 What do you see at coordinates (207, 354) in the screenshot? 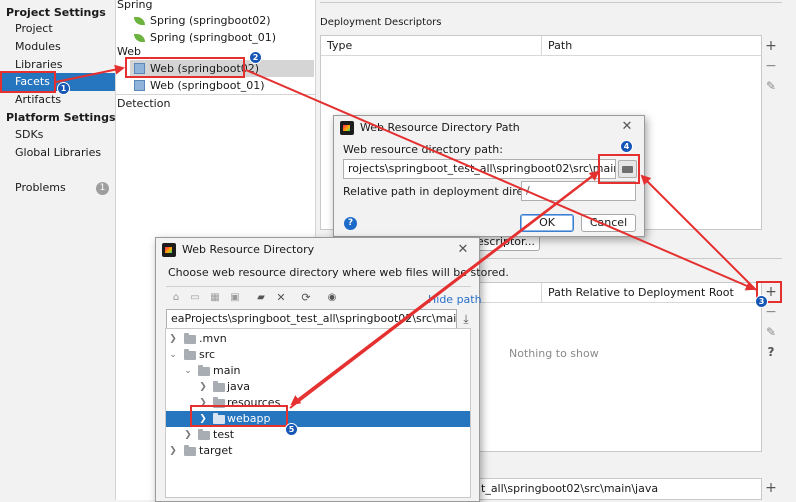
I see `tree-row-label: src` at bounding box center [207, 354].